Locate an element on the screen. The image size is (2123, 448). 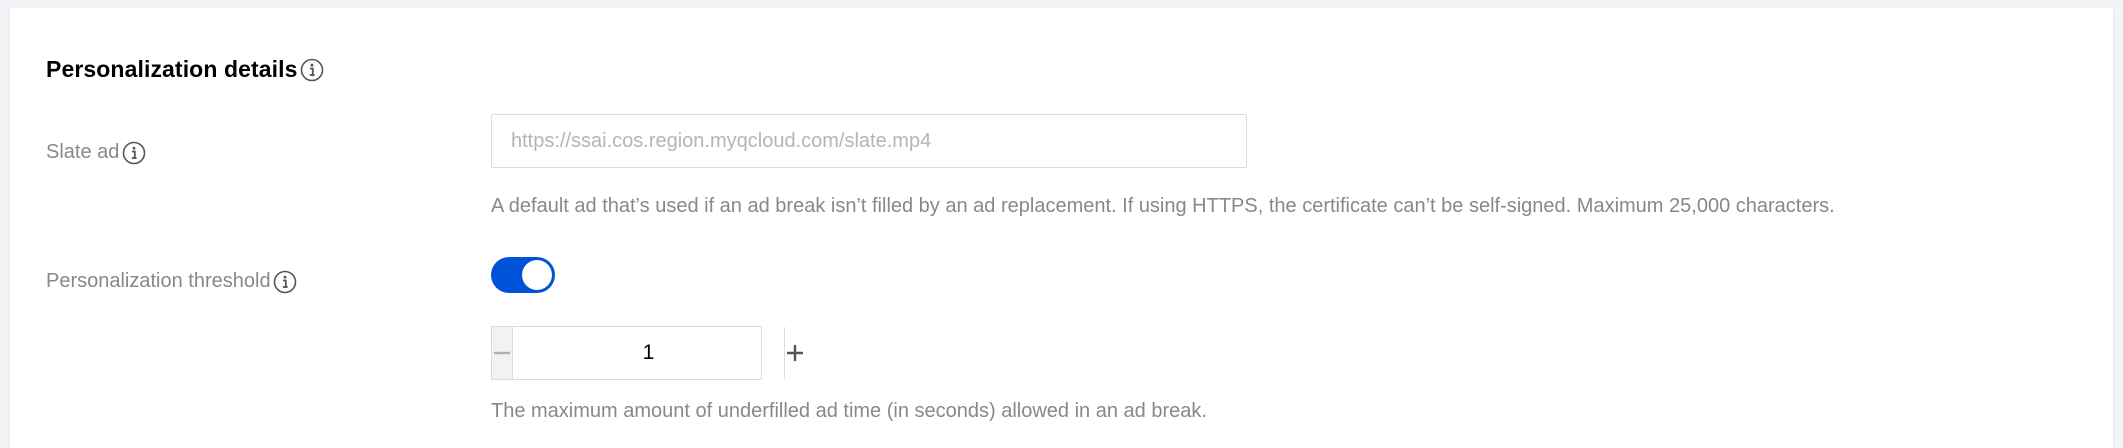
threshold-stepper is located at coordinates (647, 353).